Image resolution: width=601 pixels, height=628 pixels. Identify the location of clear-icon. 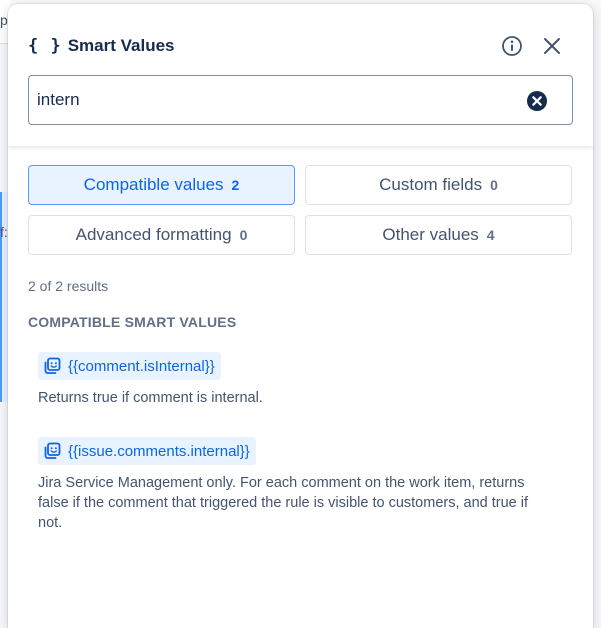
(537, 101).